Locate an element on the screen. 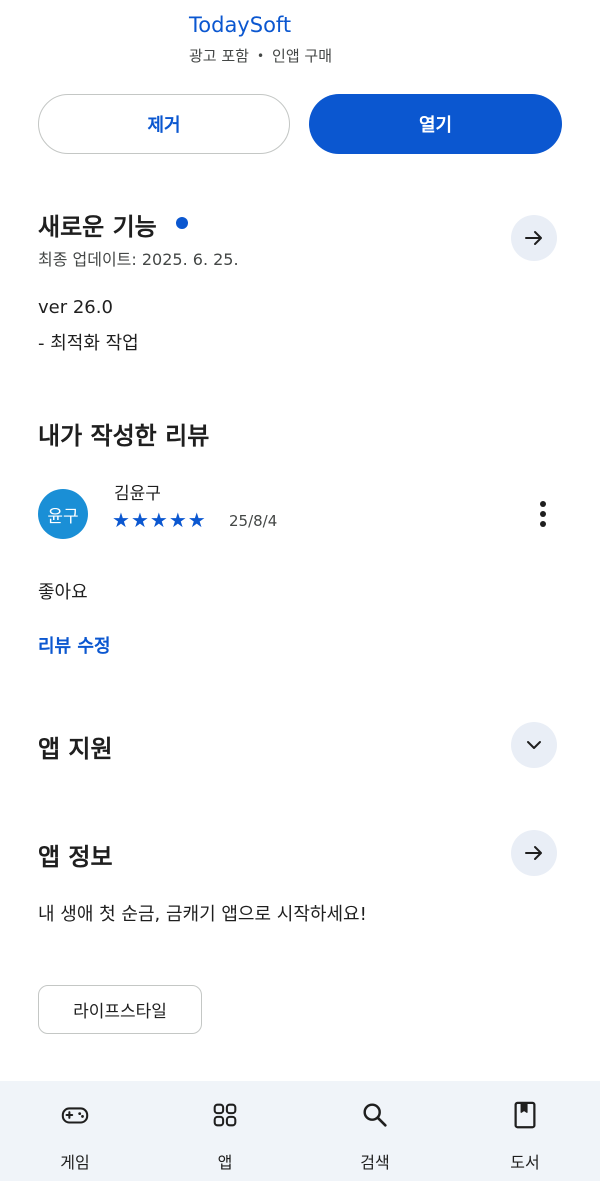 Image resolution: width=600 pixels, height=1181 pixels. star-rating: ★ ★ ★ ★ ★ is located at coordinates (159, 520).